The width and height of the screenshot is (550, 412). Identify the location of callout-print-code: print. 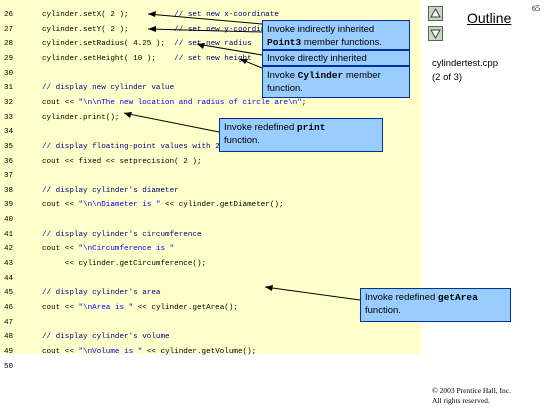
(311, 127).